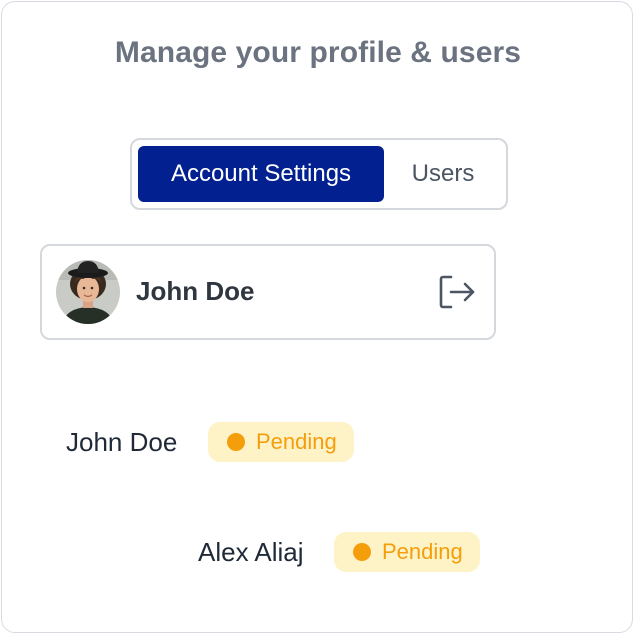  I want to click on profile-name: John Doe, so click(195, 291).